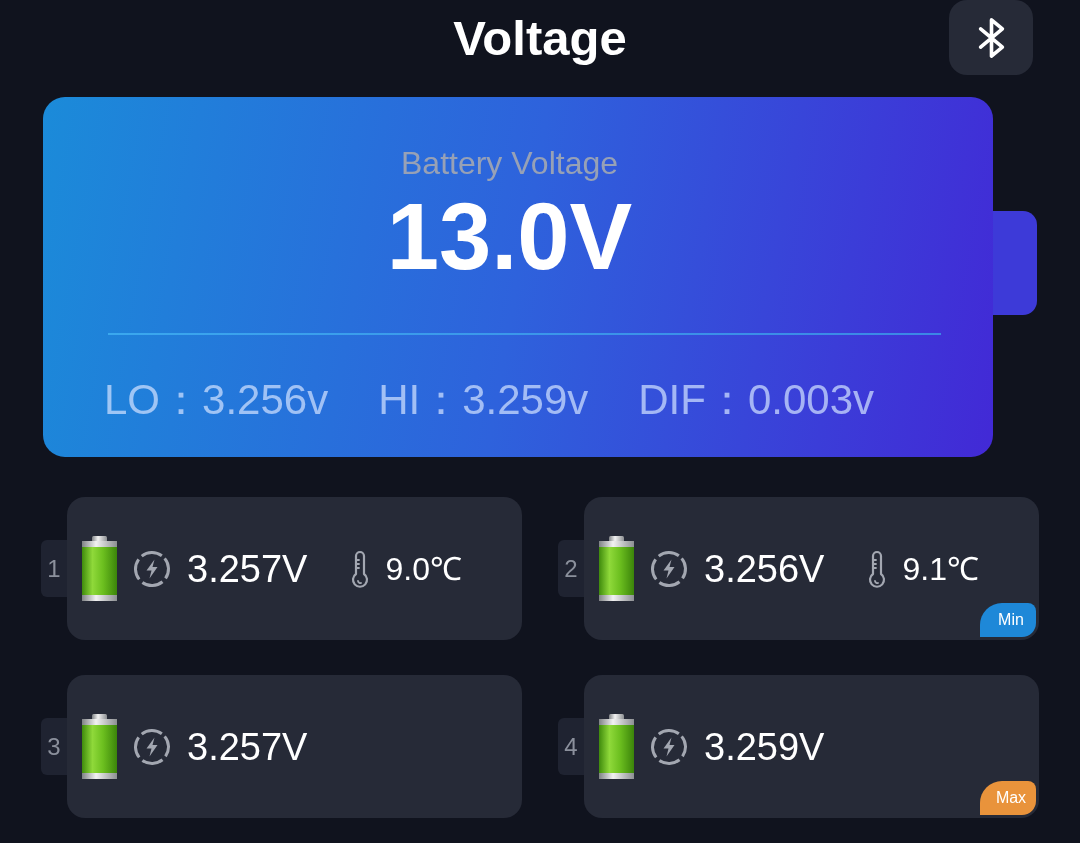 This screenshot has height=843, width=1080. What do you see at coordinates (265, 400) in the screenshot?
I see `stat-value: 3.256v` at bounding box center [265, 400].